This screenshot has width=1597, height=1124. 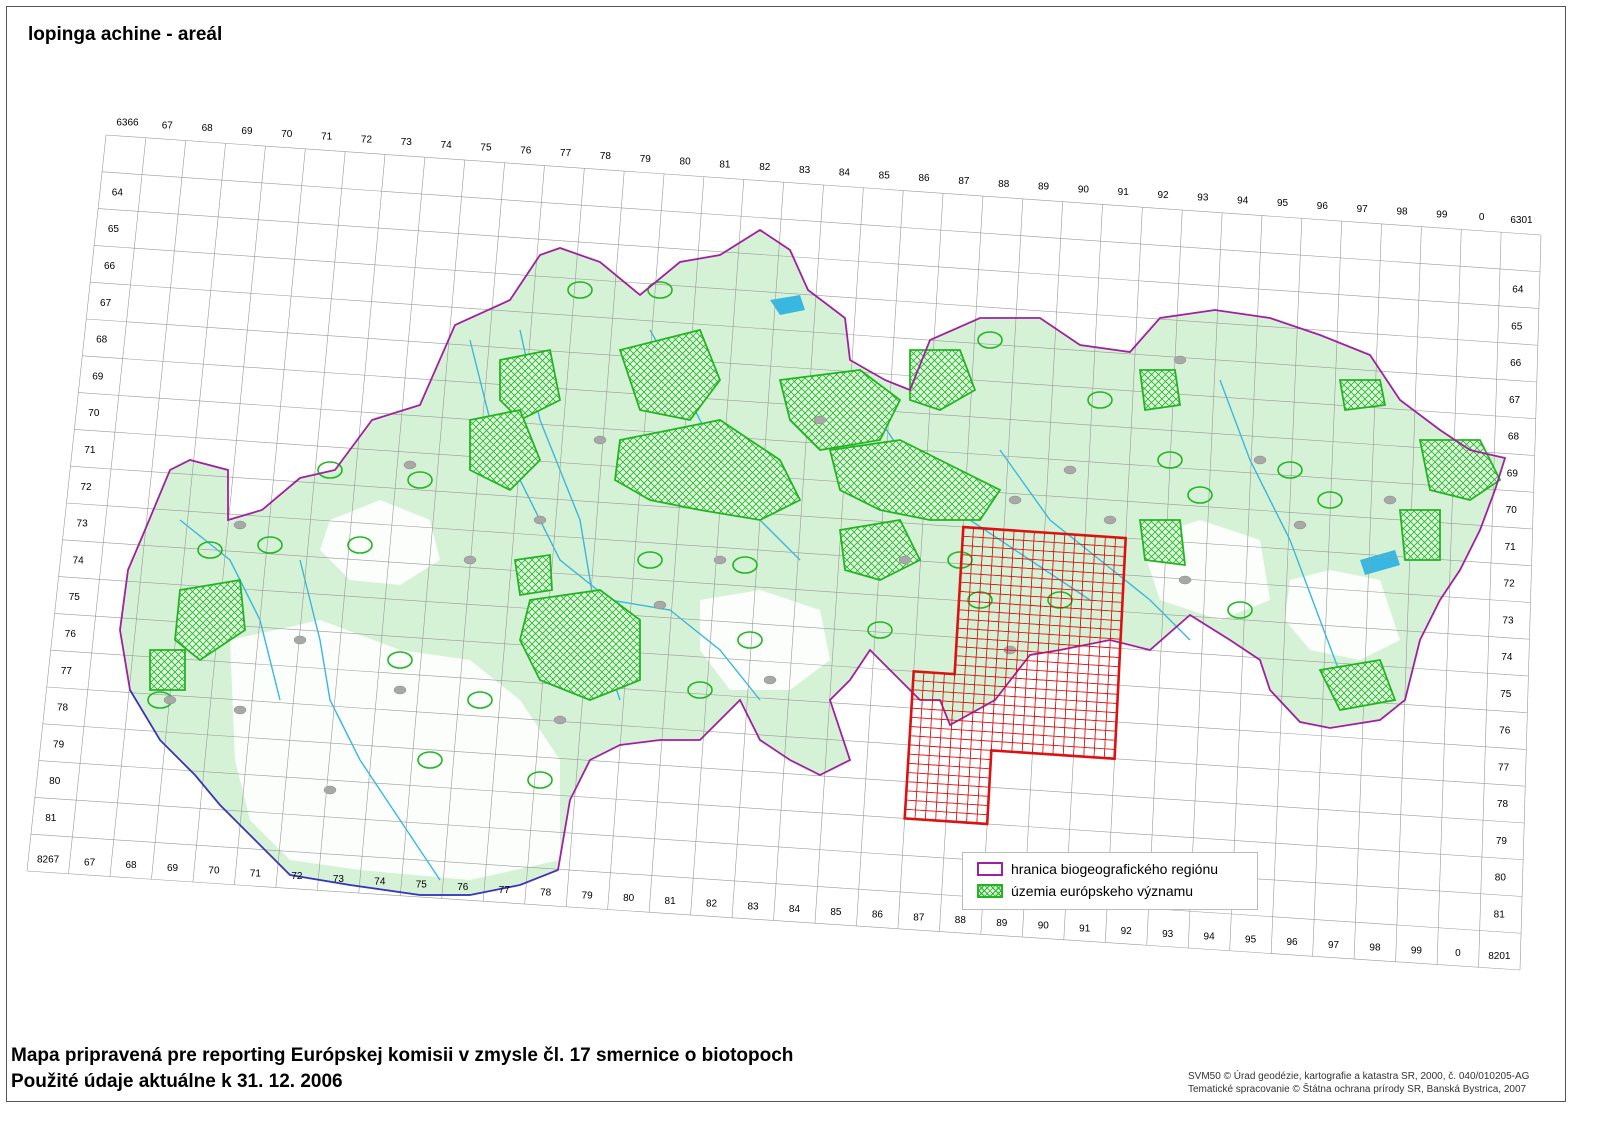 I want to click on legend-label-border: hranica biogeografického regiónu, so click(x=1115, y=869).